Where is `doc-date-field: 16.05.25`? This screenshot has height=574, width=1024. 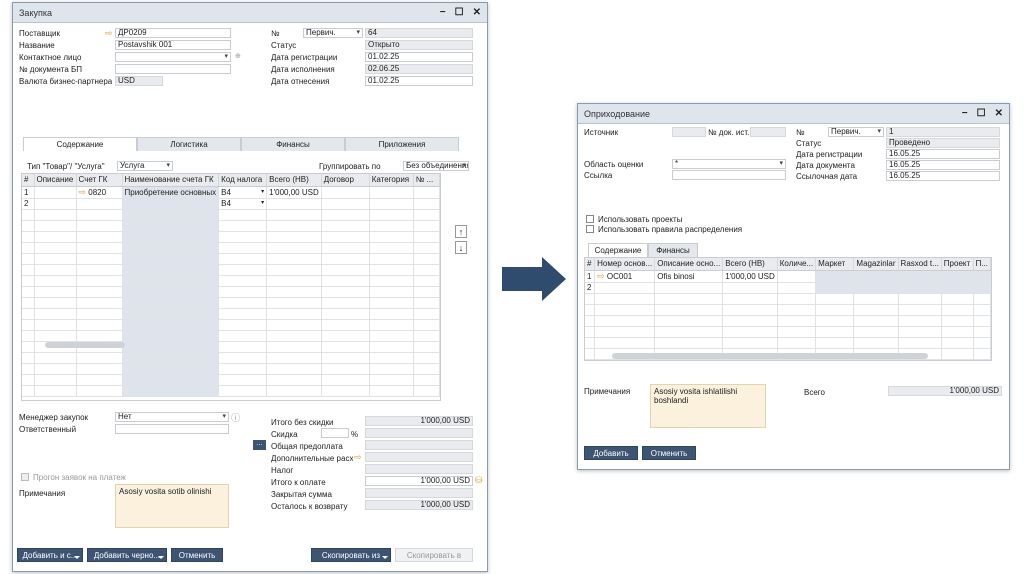 doc-date-field: 16.05.25 is located at coordinates (943, 165).